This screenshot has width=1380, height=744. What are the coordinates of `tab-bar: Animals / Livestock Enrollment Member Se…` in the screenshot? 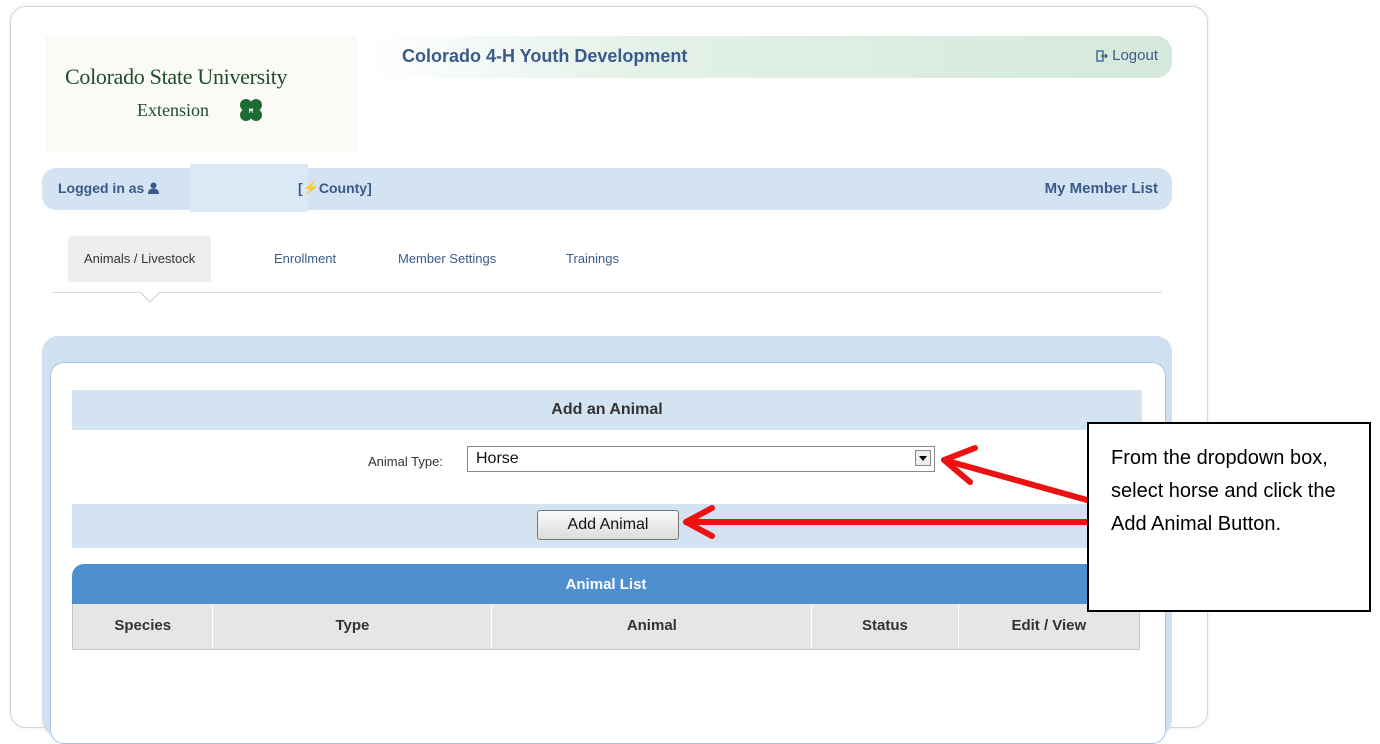 It's located at (607, 269).